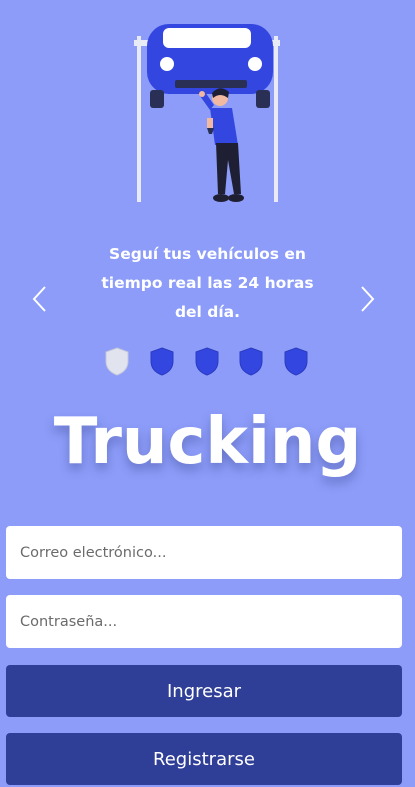  What do you see at coordinates (204, 691) in the screenshot?
I see `login-button: Ingresar` at bounding box center [204, 691].